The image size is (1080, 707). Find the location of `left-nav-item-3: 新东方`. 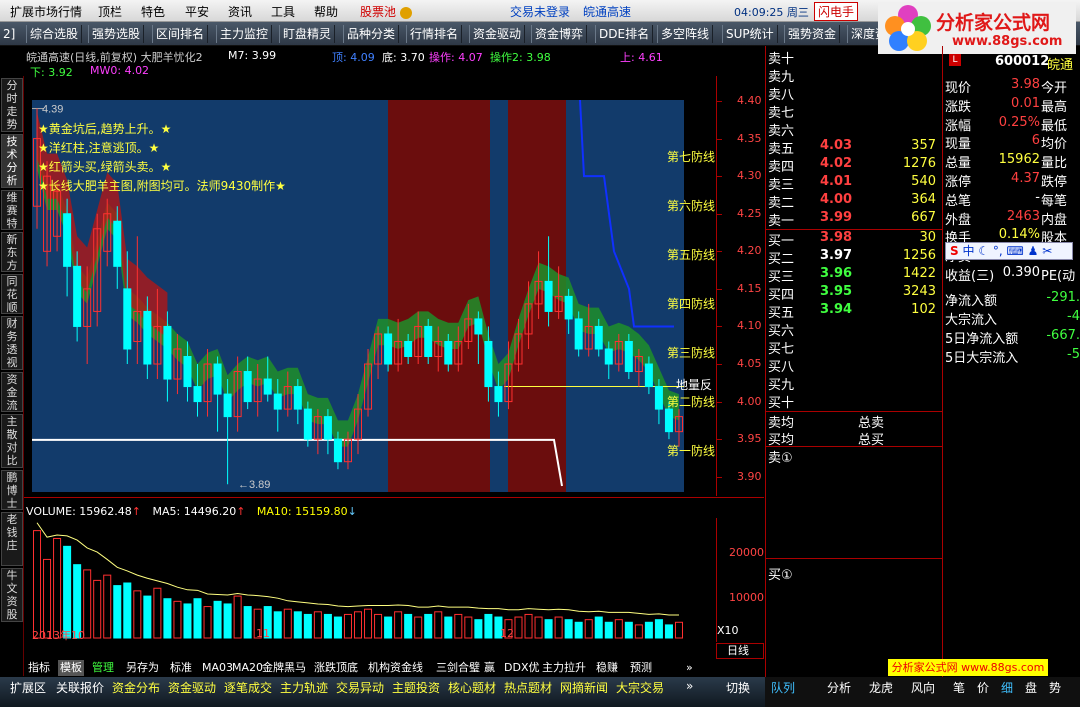

left-nav-item-3: 新东方 is located at coordinates (12, 252).